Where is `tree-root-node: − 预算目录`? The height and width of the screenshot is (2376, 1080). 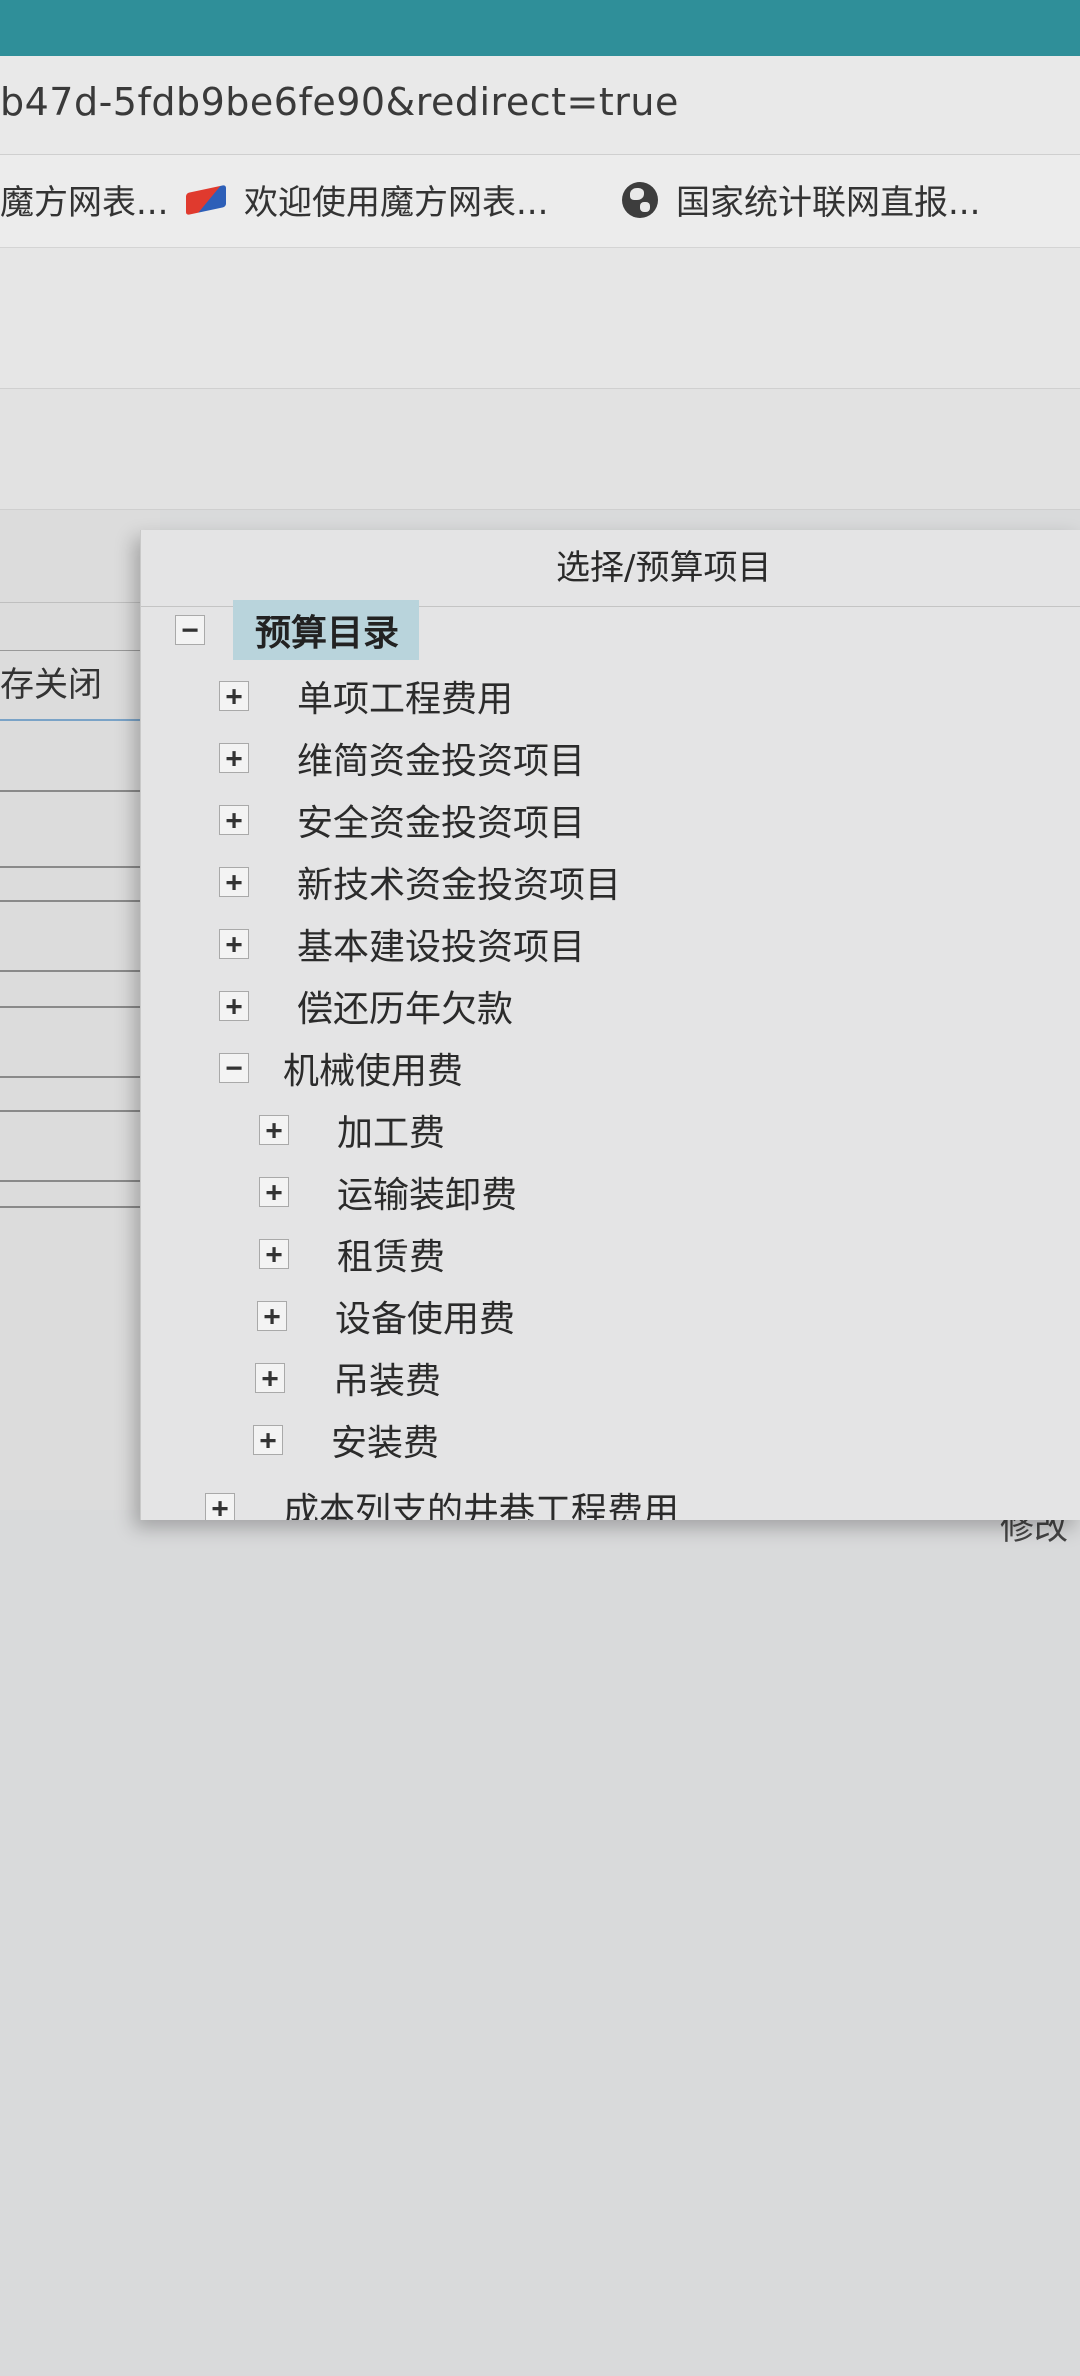 tree-root-node: − 预算目录 is located at coordinates (297, 630).